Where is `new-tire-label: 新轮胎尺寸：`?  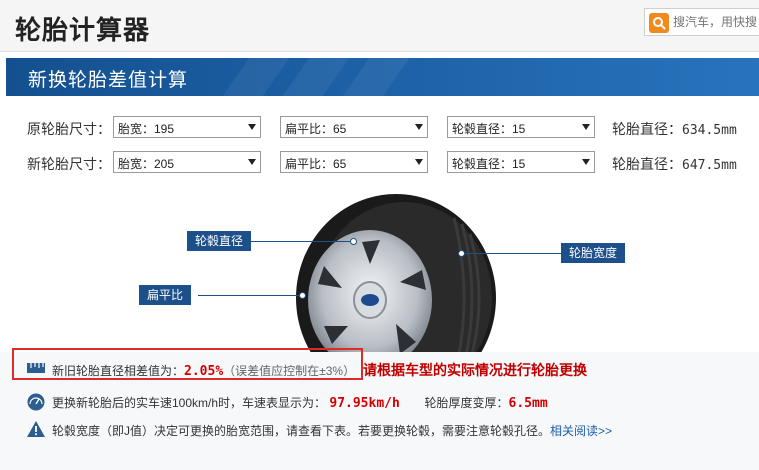
new-tire-label: 新轮胎尺寸： is located at coordinates (69, 164).